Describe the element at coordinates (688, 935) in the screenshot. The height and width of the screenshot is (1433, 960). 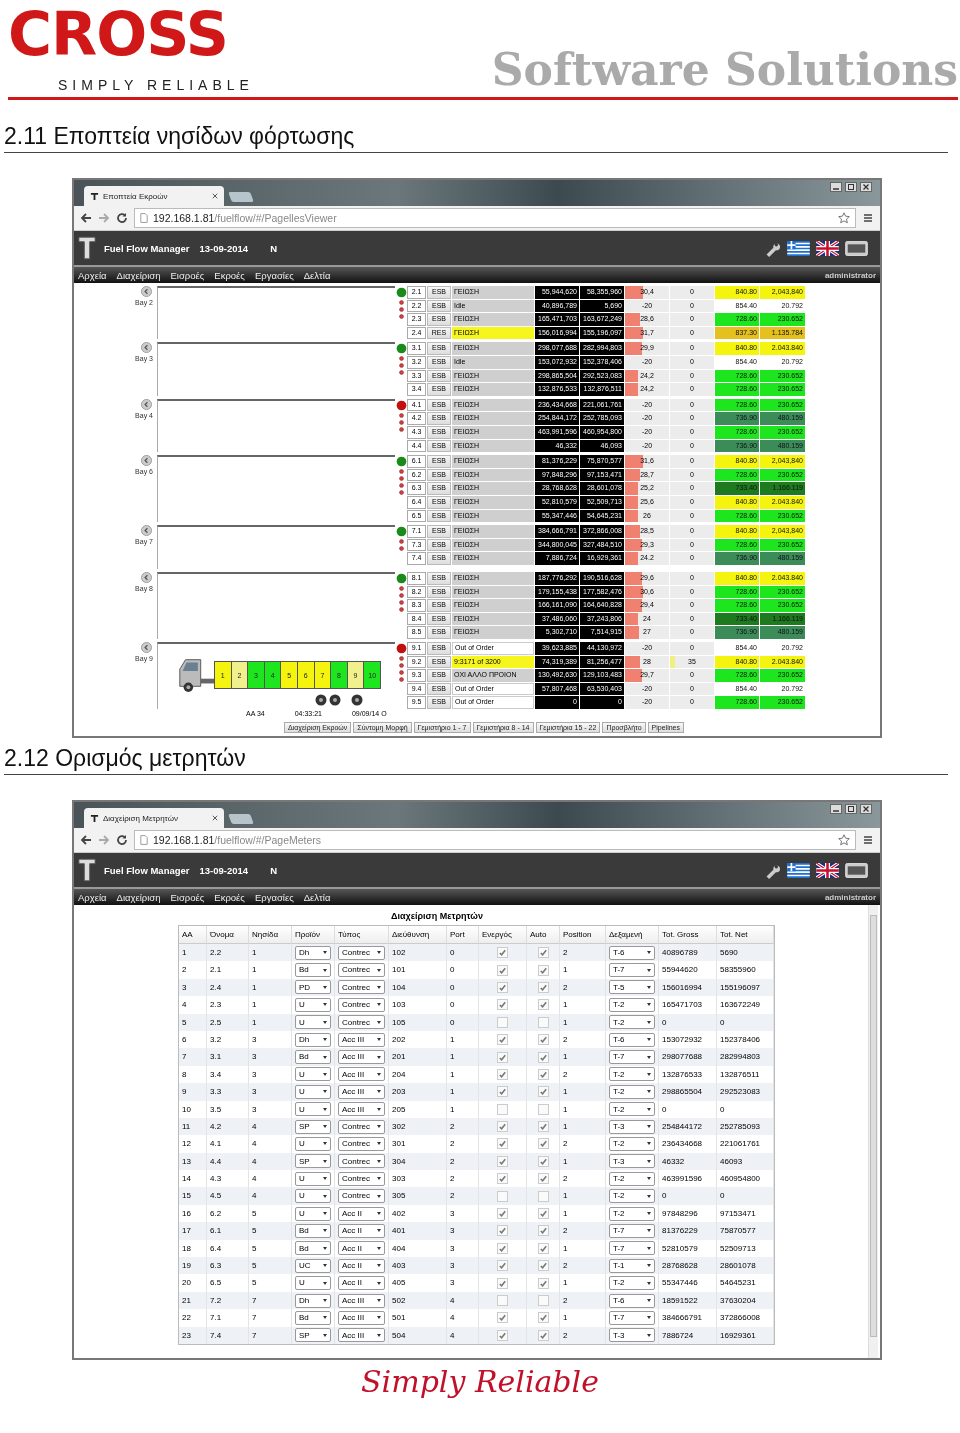
I see `column-header: Tot. Gross` at that location.